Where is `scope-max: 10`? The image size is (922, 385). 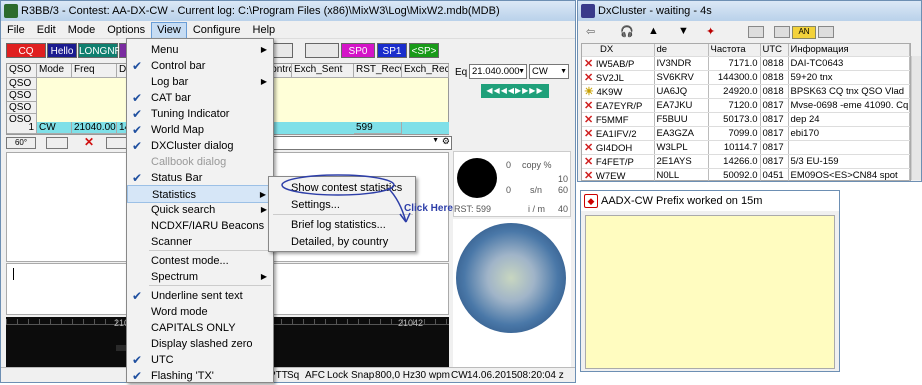
scope-max: 10 is located at coordinates (563, 179).